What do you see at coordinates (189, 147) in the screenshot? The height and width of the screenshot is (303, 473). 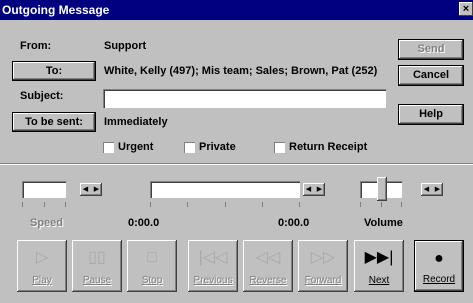 I see `private-checkbox` at bounding box center [189, 147].